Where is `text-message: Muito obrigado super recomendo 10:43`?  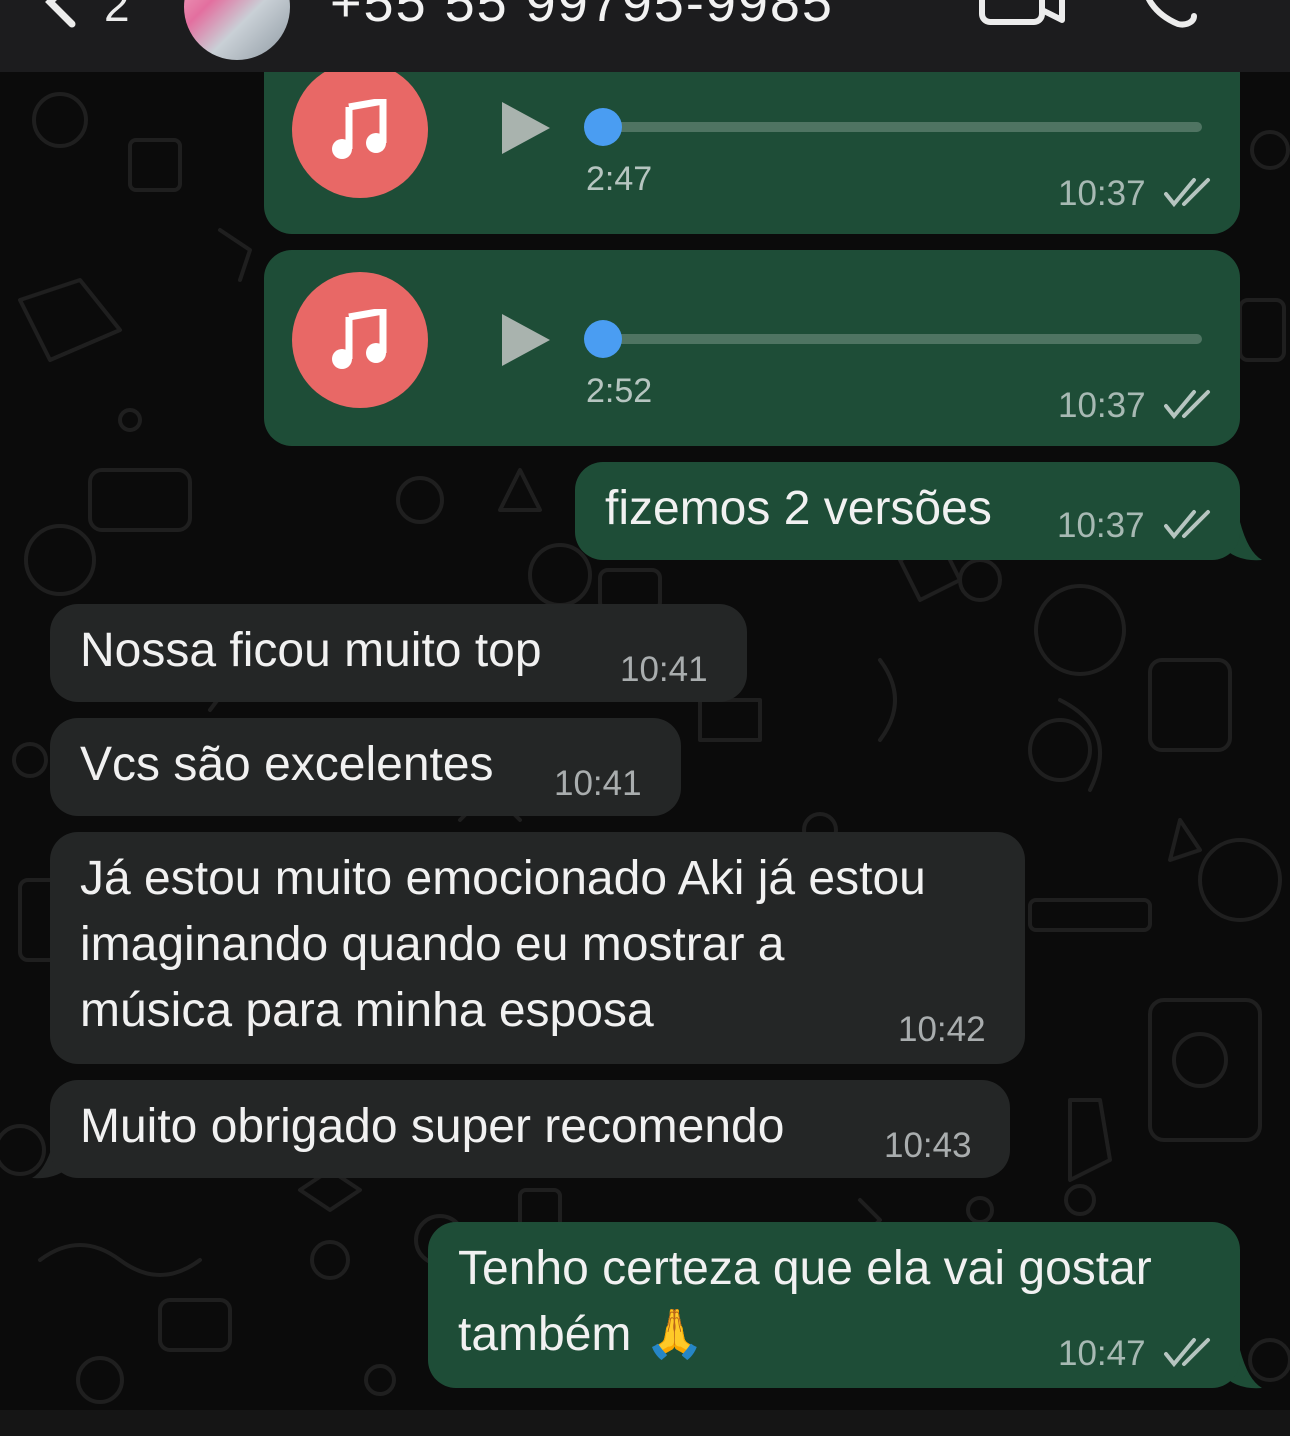
text-message: Muito obrigado super recomendo 10:43 is located at coordinates (530, 1129).